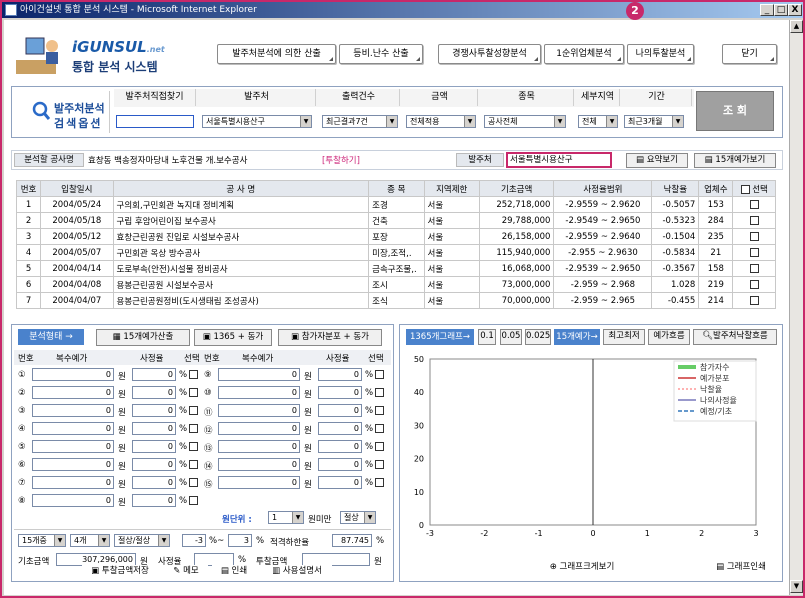 This screenshot has height=598, width=805. I want to click on range-to-input: 3, so click(240, 540).